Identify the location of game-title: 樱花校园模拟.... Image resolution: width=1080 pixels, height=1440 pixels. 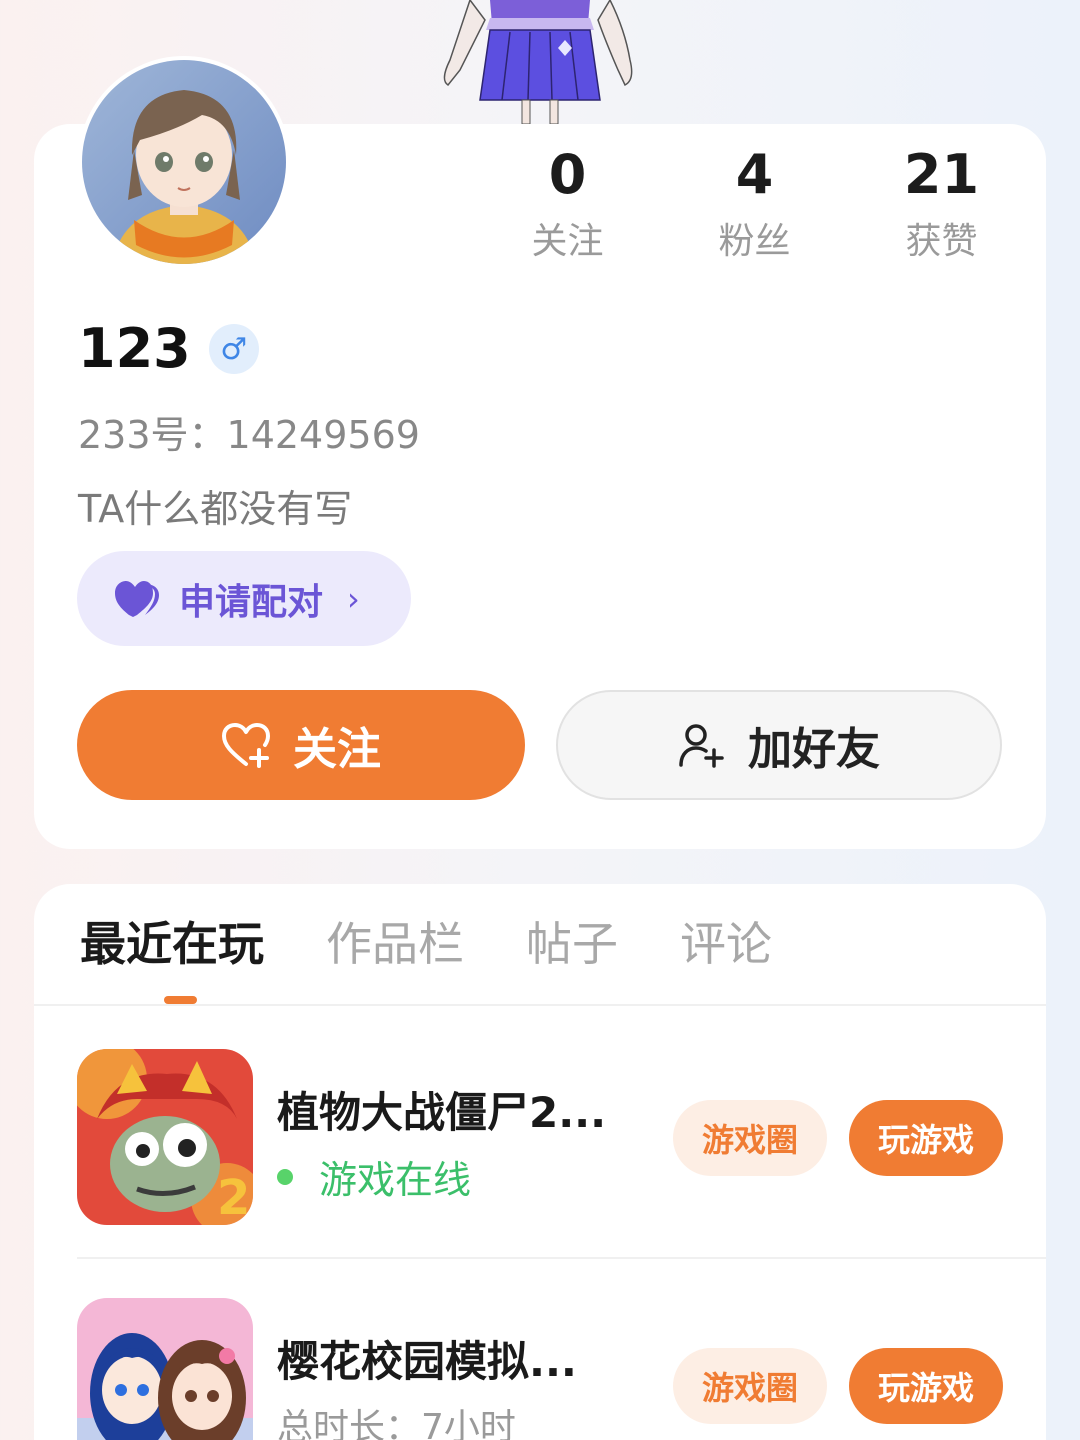
(427, 1361).